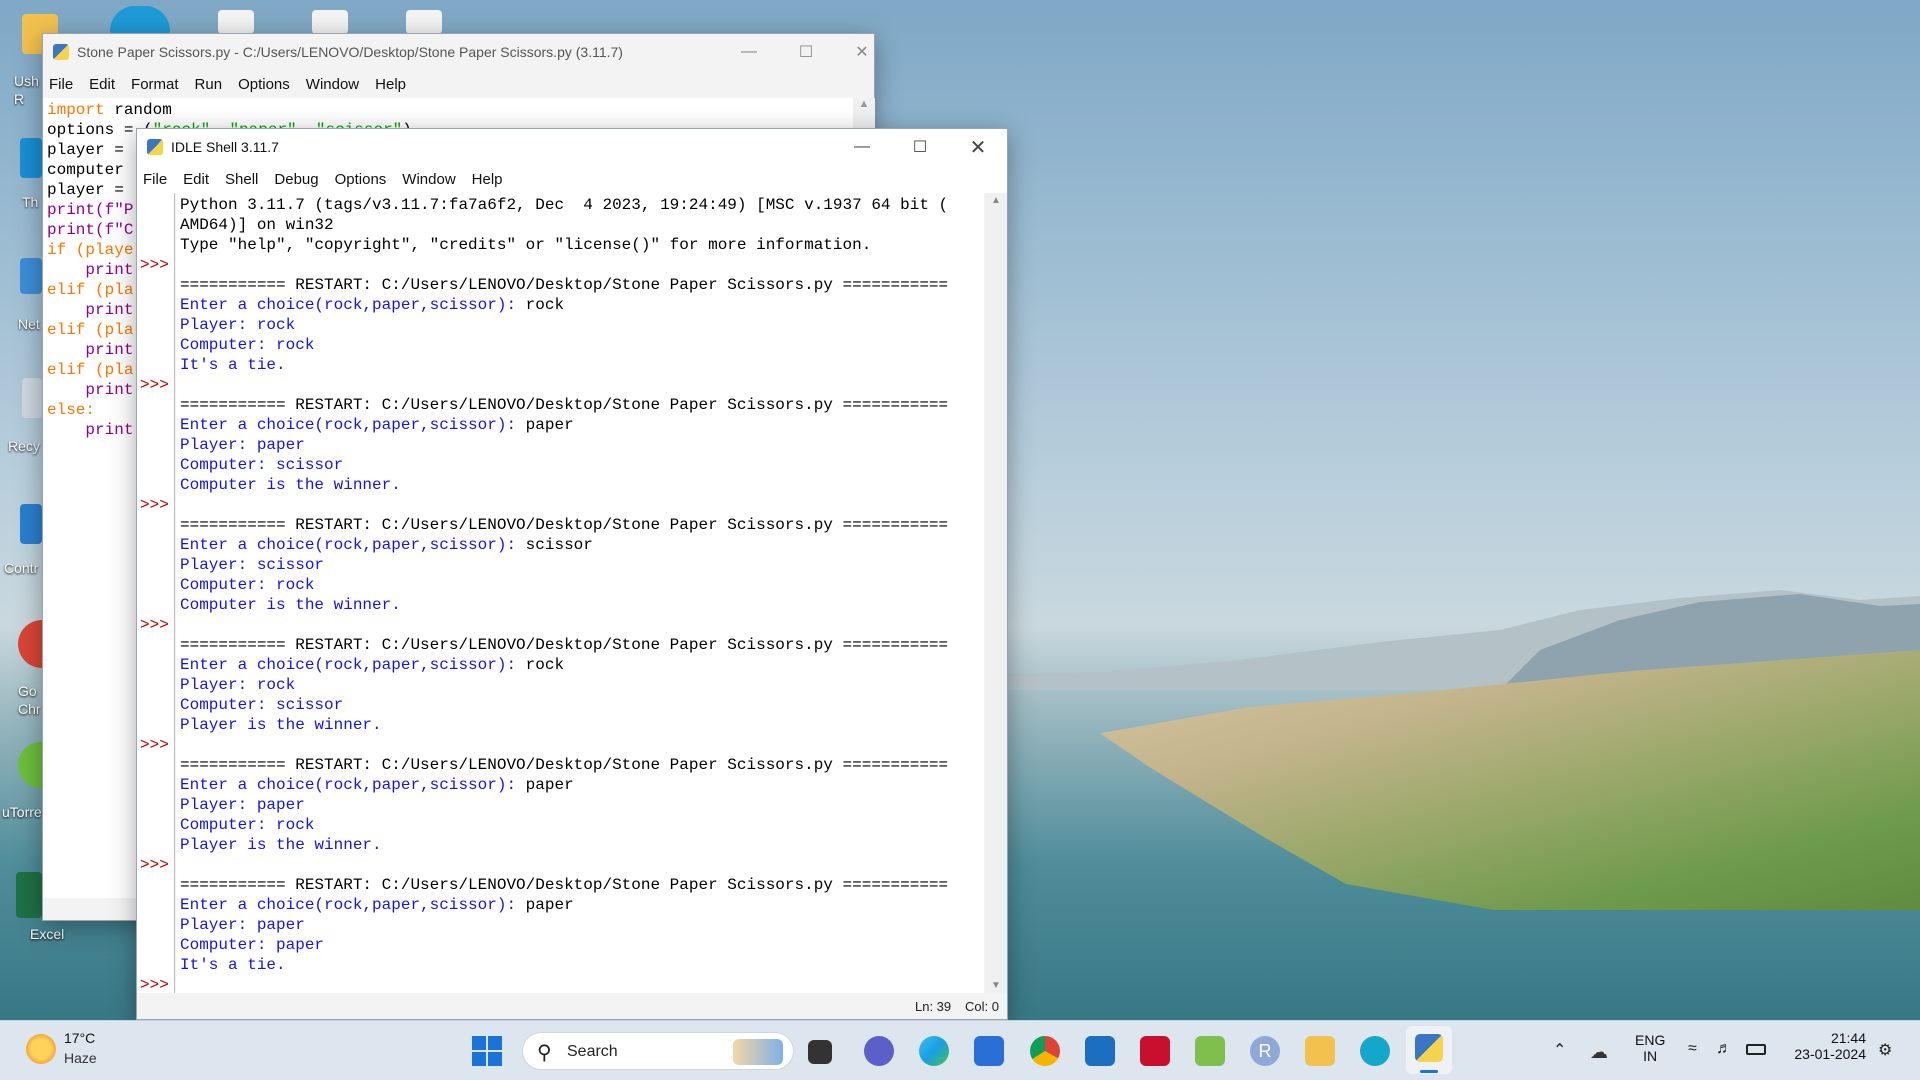 The width and height of the screenshot is (1920, 1080). Describe the element at coordinates (140, 20) in the screenshot. I see `edge-desktop-icon` at that location.